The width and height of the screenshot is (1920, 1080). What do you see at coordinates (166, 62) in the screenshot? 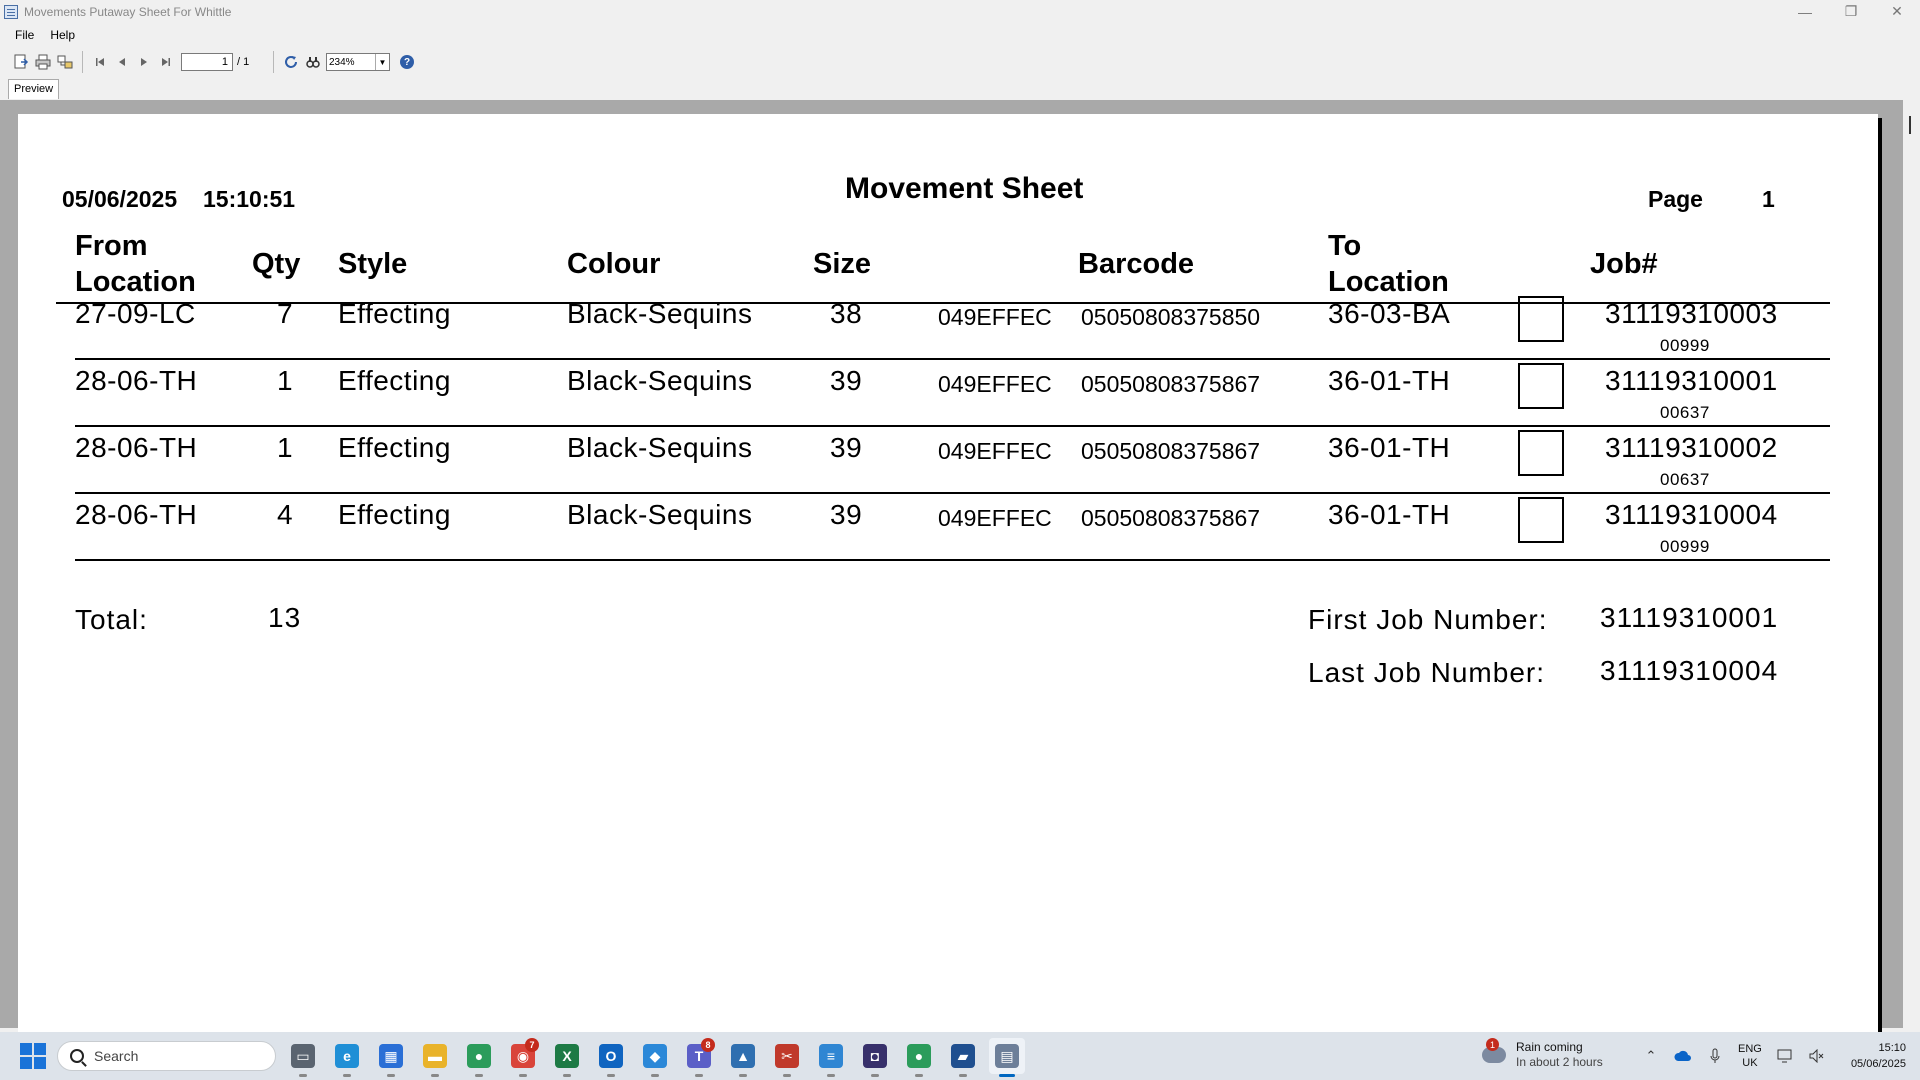
I see `last-page-icon` at bounding box center [166, 62].